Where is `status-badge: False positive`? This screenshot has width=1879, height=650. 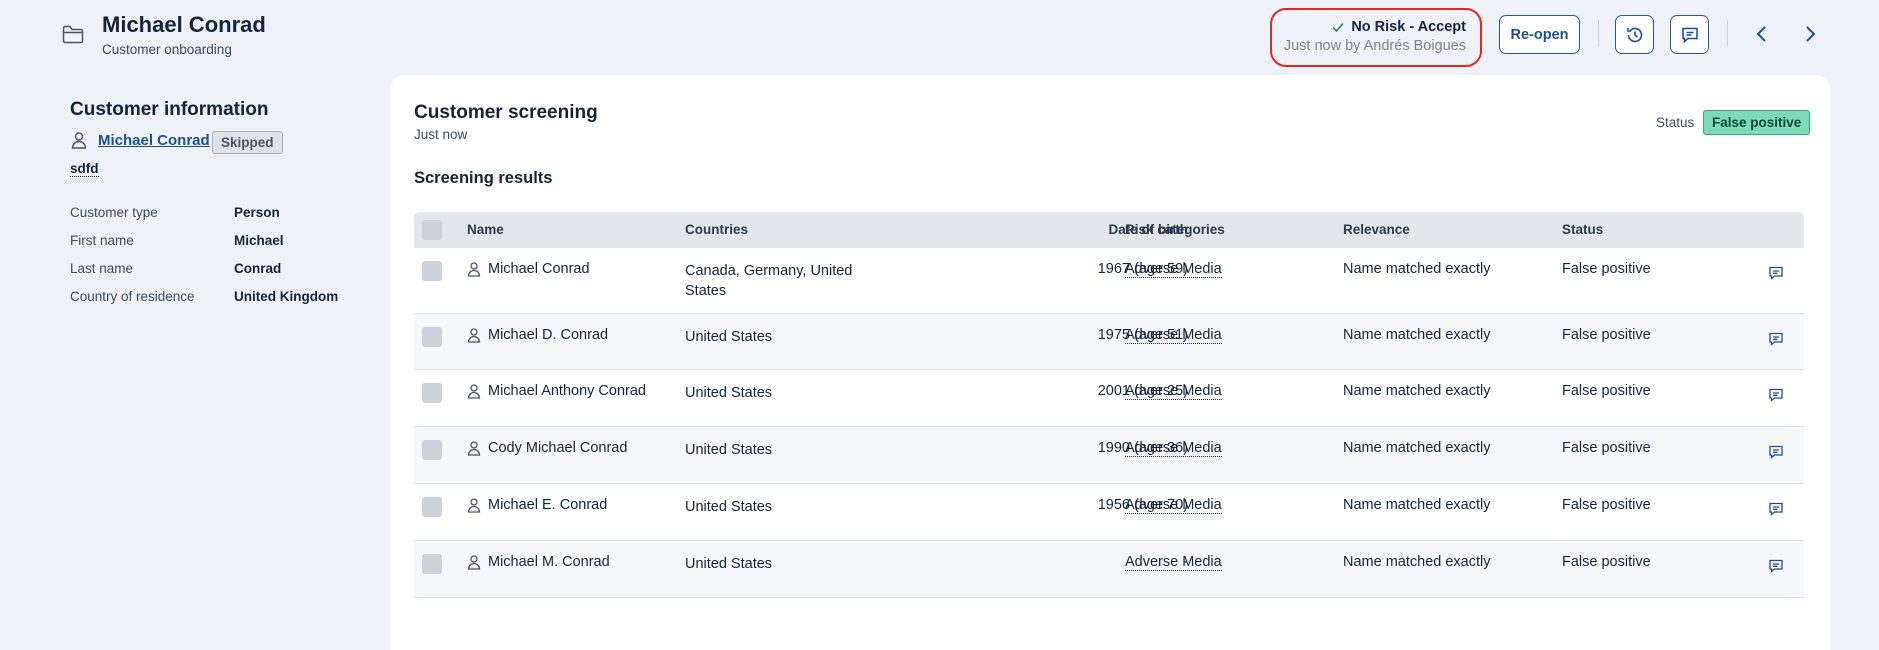
status-badge: False positive is located at coordinates (1757, 122).